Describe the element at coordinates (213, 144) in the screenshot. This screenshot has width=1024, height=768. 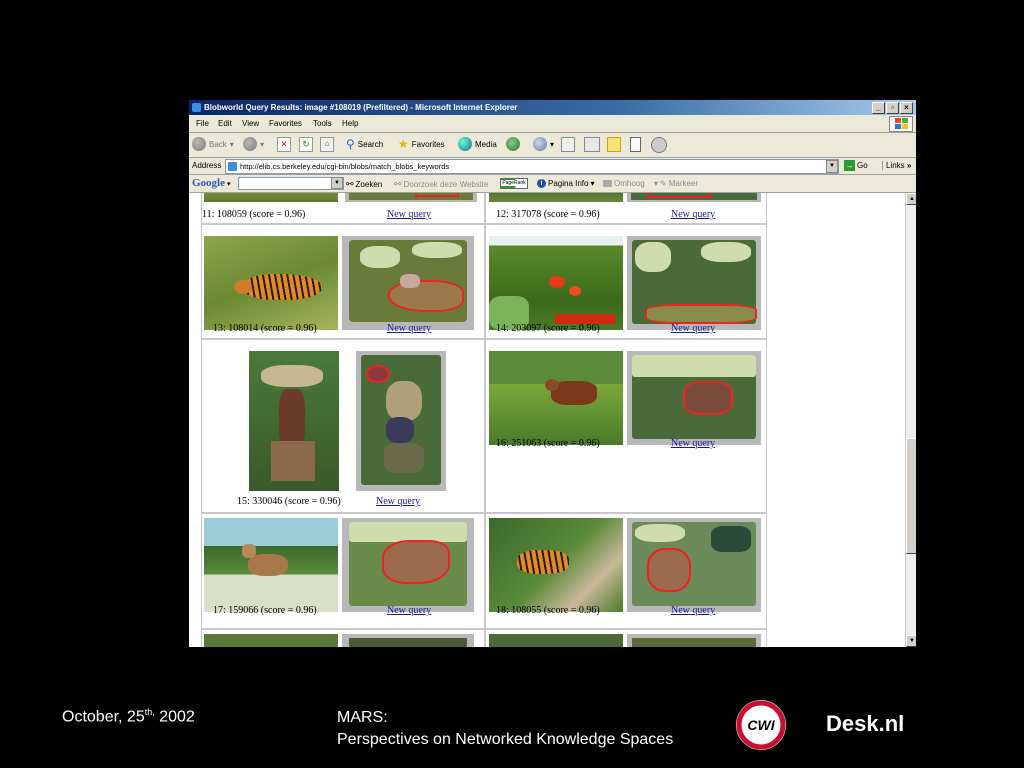
I see `back-button: Back ▾` at that location.